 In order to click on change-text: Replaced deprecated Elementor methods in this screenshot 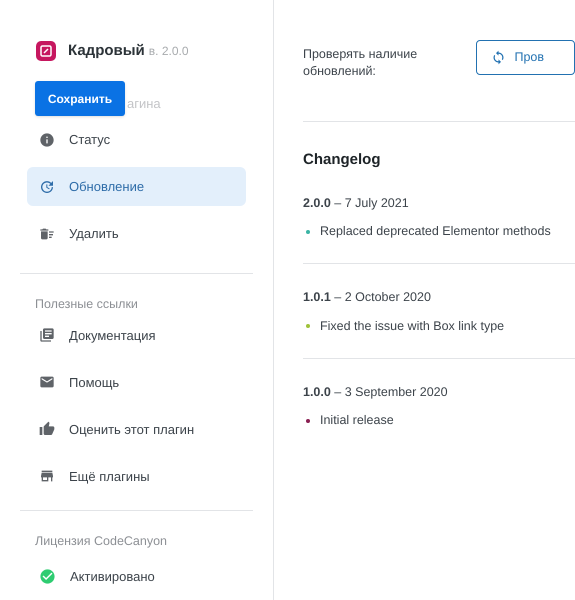, I will do `click(435, 231)`.